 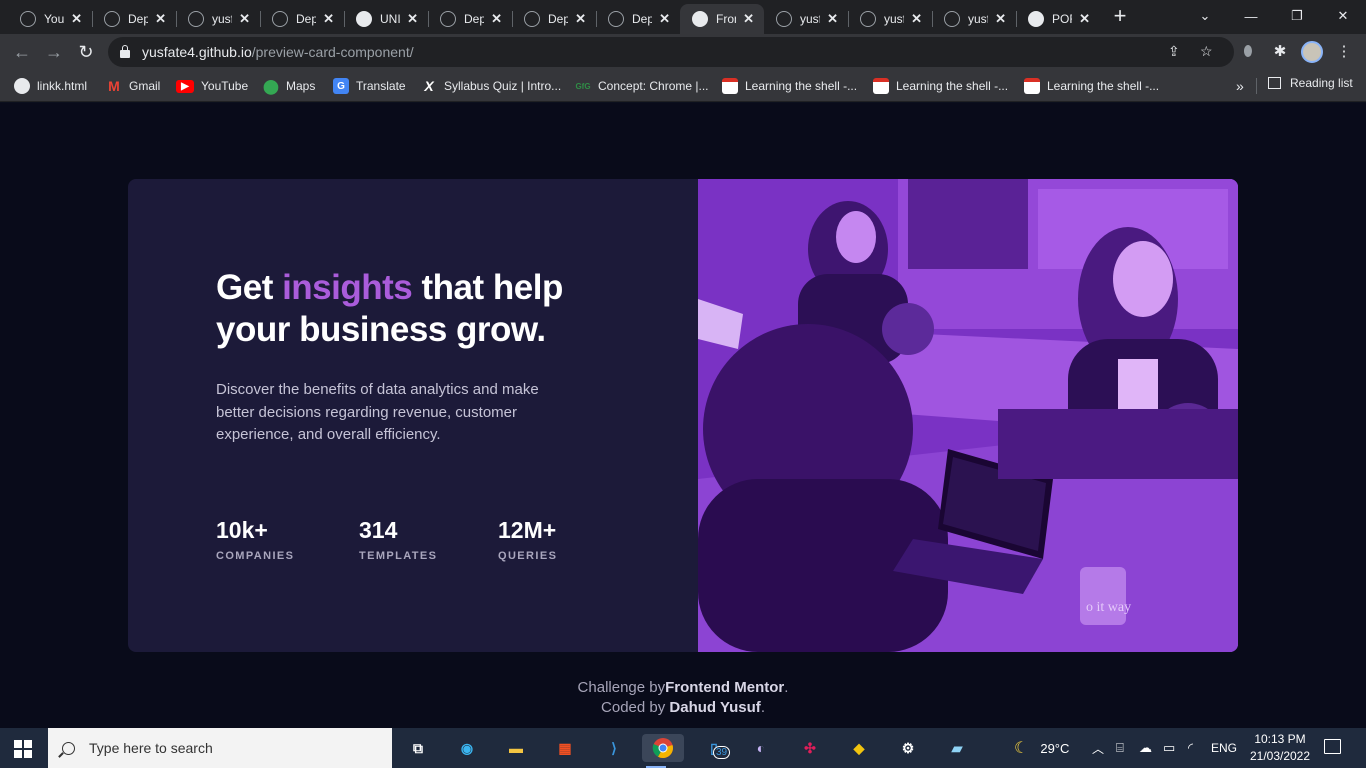 What do you see at coordinates (1240, 86) in the screenshot?
I see `more-bookmarks-icon: »` at bounding box center [1240, 86].